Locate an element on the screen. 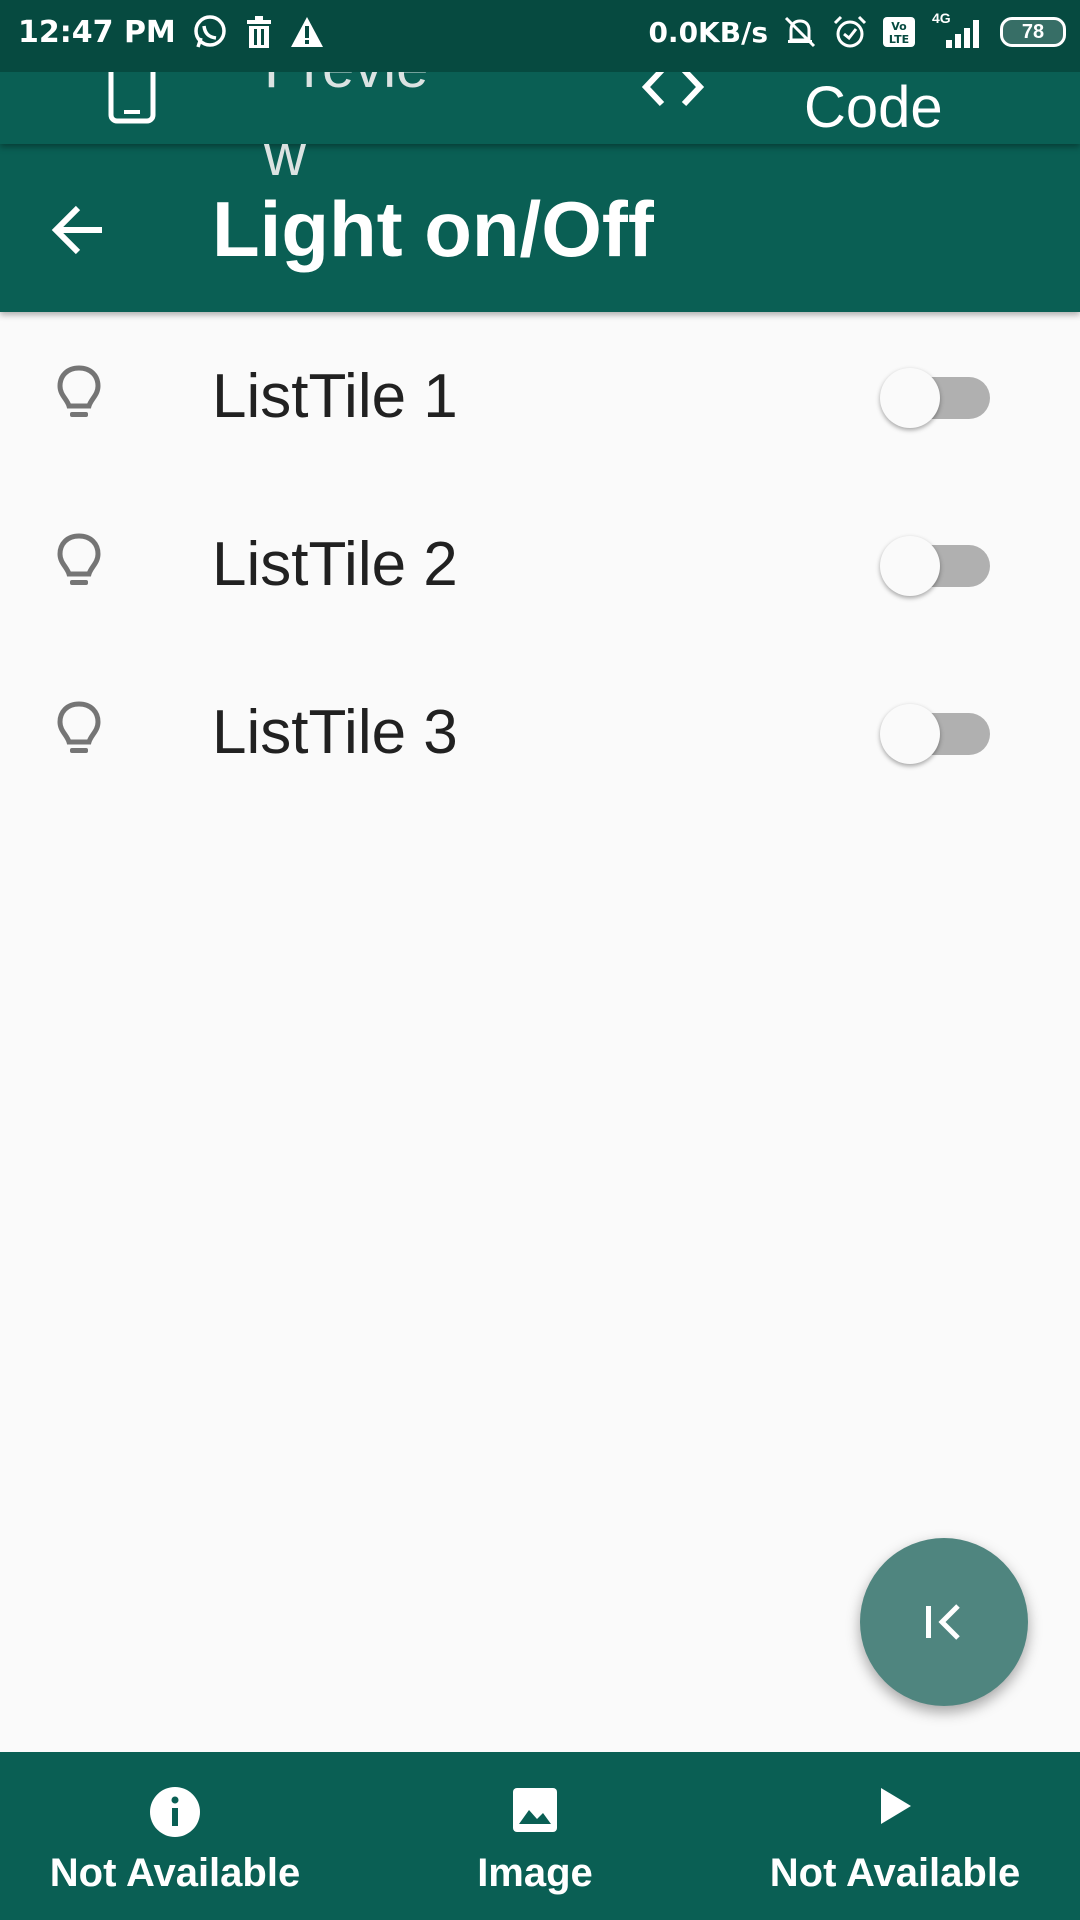  svg-text: Vo is located at coordinates (899, 26).